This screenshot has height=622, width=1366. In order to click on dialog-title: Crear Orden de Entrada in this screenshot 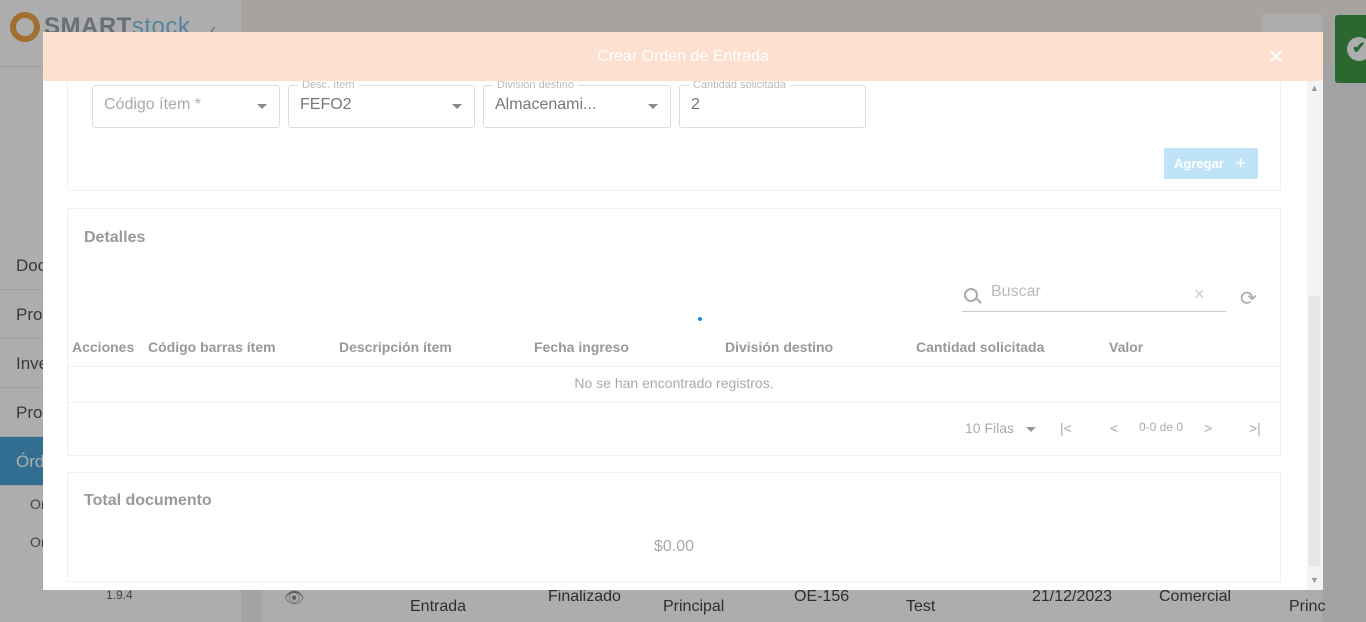, I will do `click(683, 56)`.